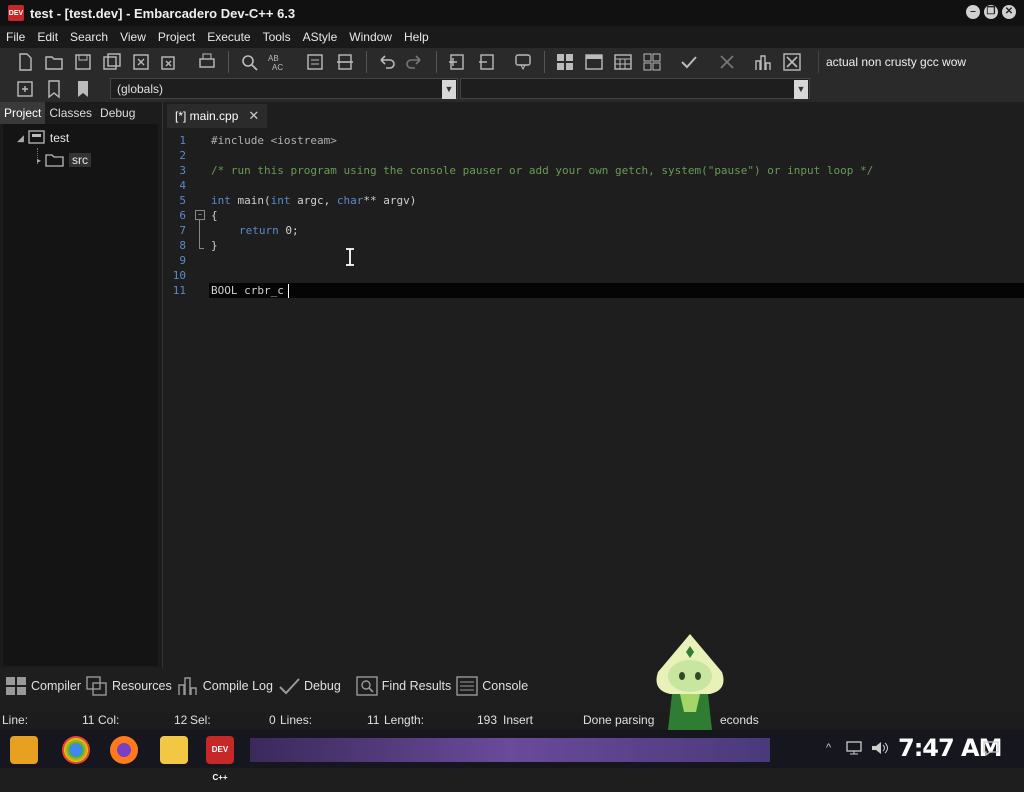  Describe the element at coordinates (200, 720) in the screenshot. I see `status-sel-label: Sel:` at that location.